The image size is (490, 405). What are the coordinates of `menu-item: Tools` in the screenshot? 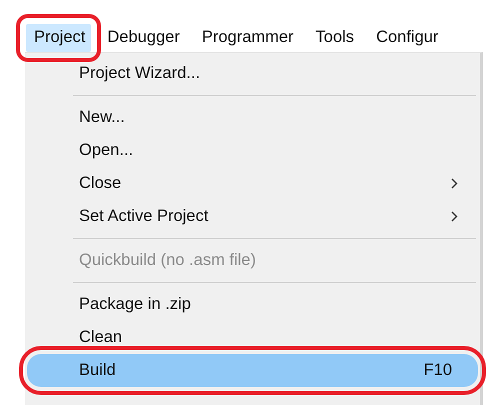 It's located at (334, 38).